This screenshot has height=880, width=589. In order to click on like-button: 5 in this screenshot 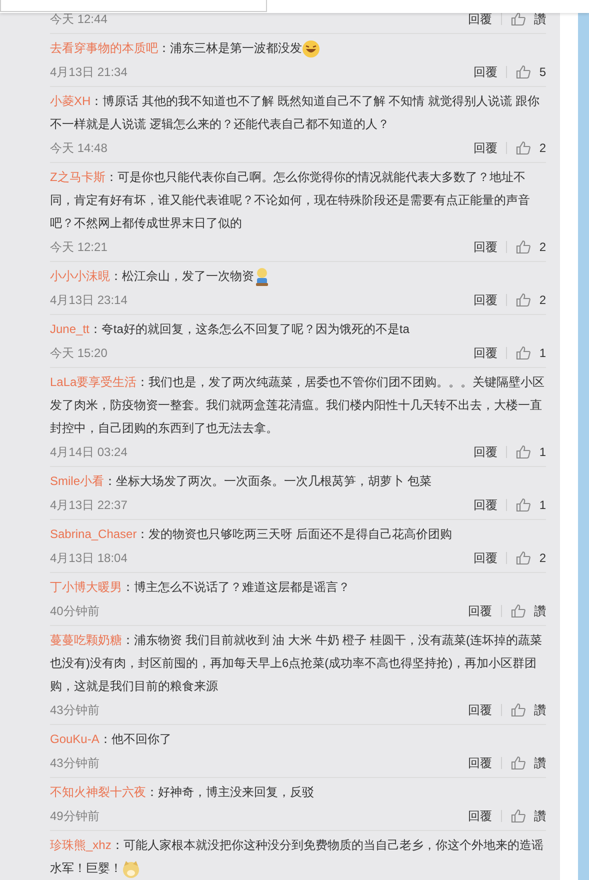, I will do `click(531, 71)`.